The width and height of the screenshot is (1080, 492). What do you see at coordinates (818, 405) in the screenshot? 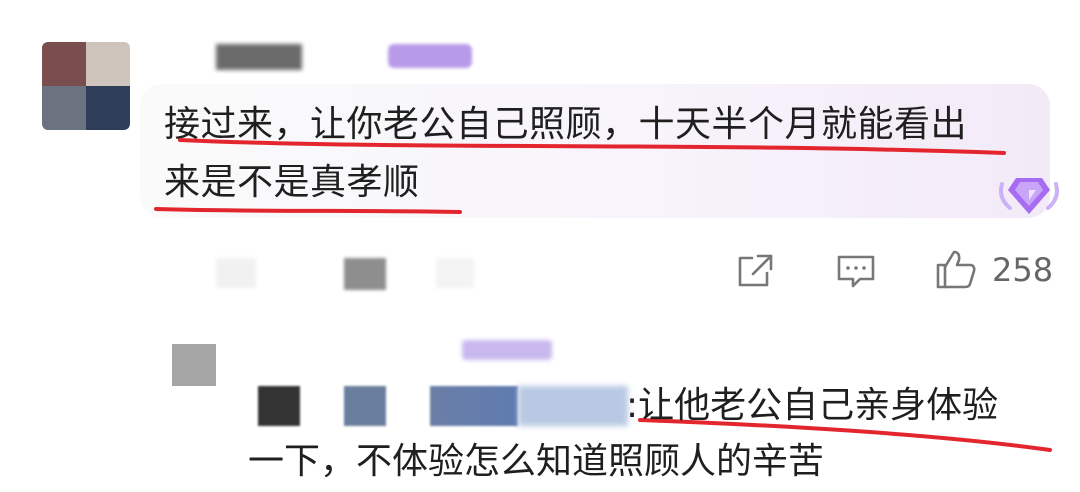
I see `reply-content: 让他老公自己亲身体验` at bounding box center [818, 405].